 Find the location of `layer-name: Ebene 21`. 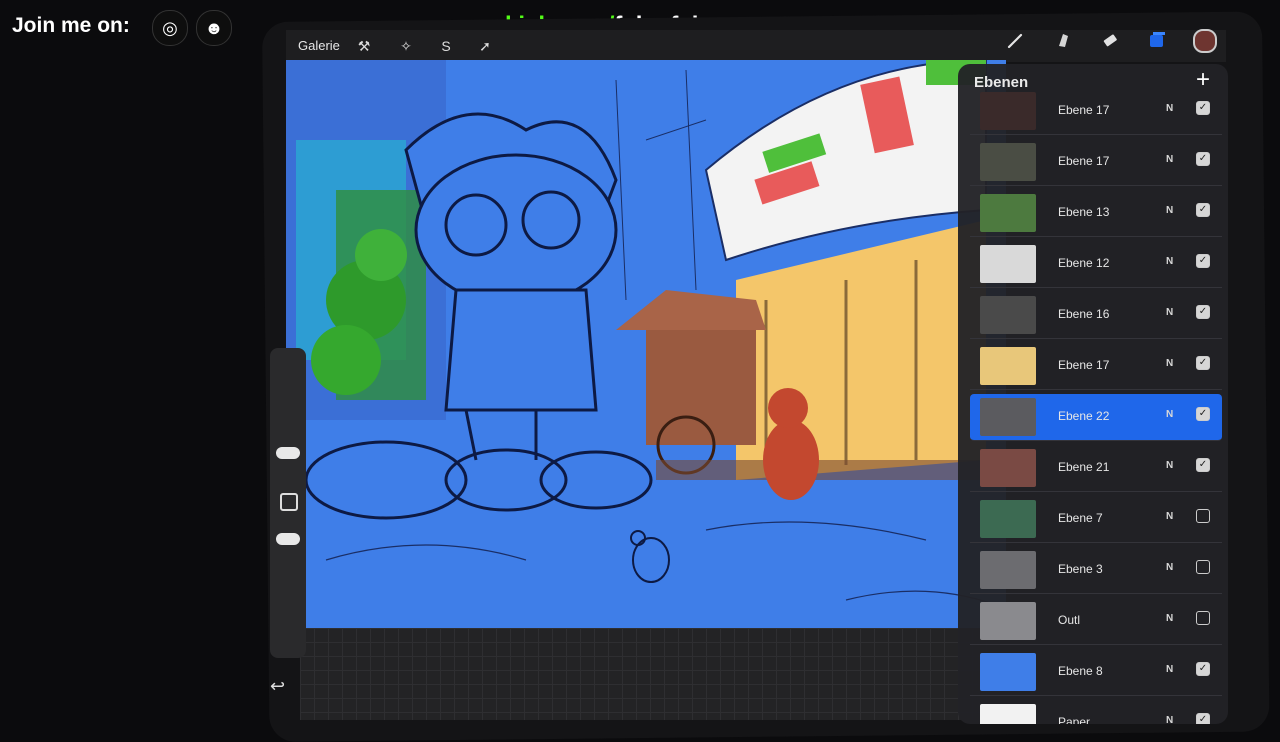

layer-name: Ebene 21 is located at coordinates (1084, 467).